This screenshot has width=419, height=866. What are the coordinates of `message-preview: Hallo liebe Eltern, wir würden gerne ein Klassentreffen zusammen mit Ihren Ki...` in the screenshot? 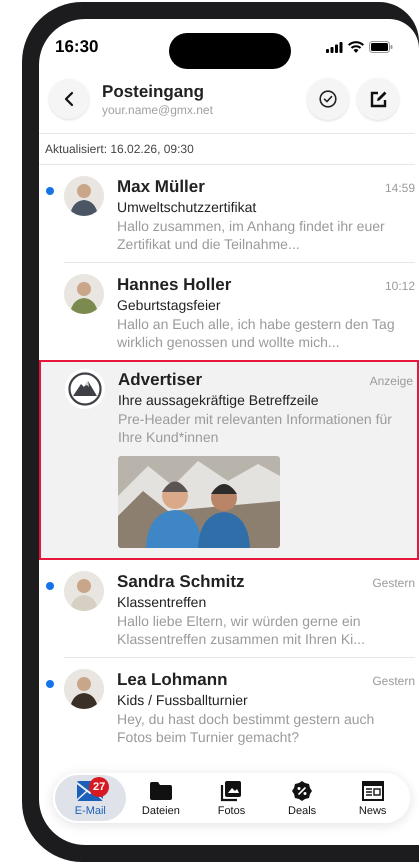 It's located at (241, 630).